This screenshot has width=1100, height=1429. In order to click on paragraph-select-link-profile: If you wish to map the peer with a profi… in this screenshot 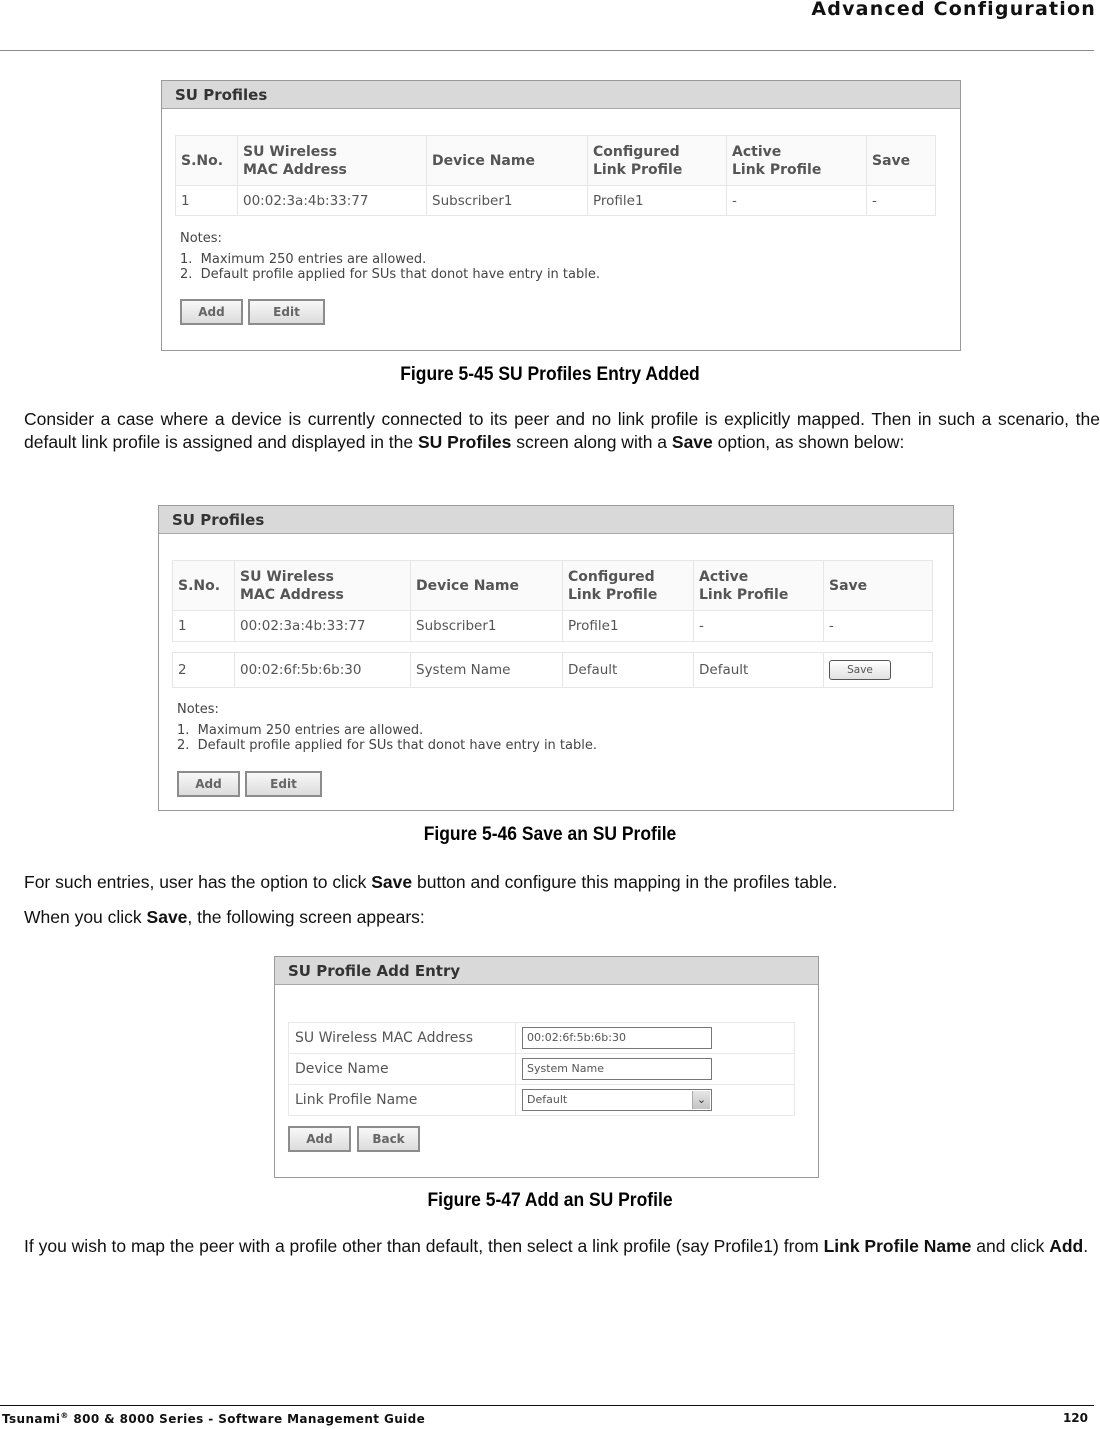, I will do `click(556, 1246)`.